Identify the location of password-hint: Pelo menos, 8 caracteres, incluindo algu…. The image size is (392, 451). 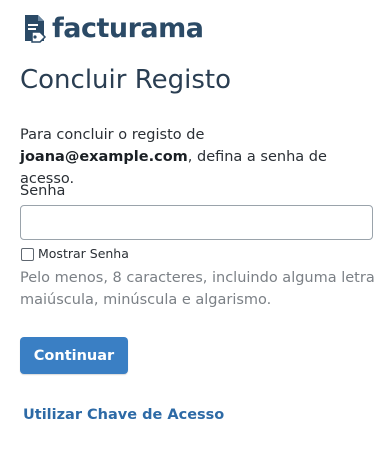
(197, 289).